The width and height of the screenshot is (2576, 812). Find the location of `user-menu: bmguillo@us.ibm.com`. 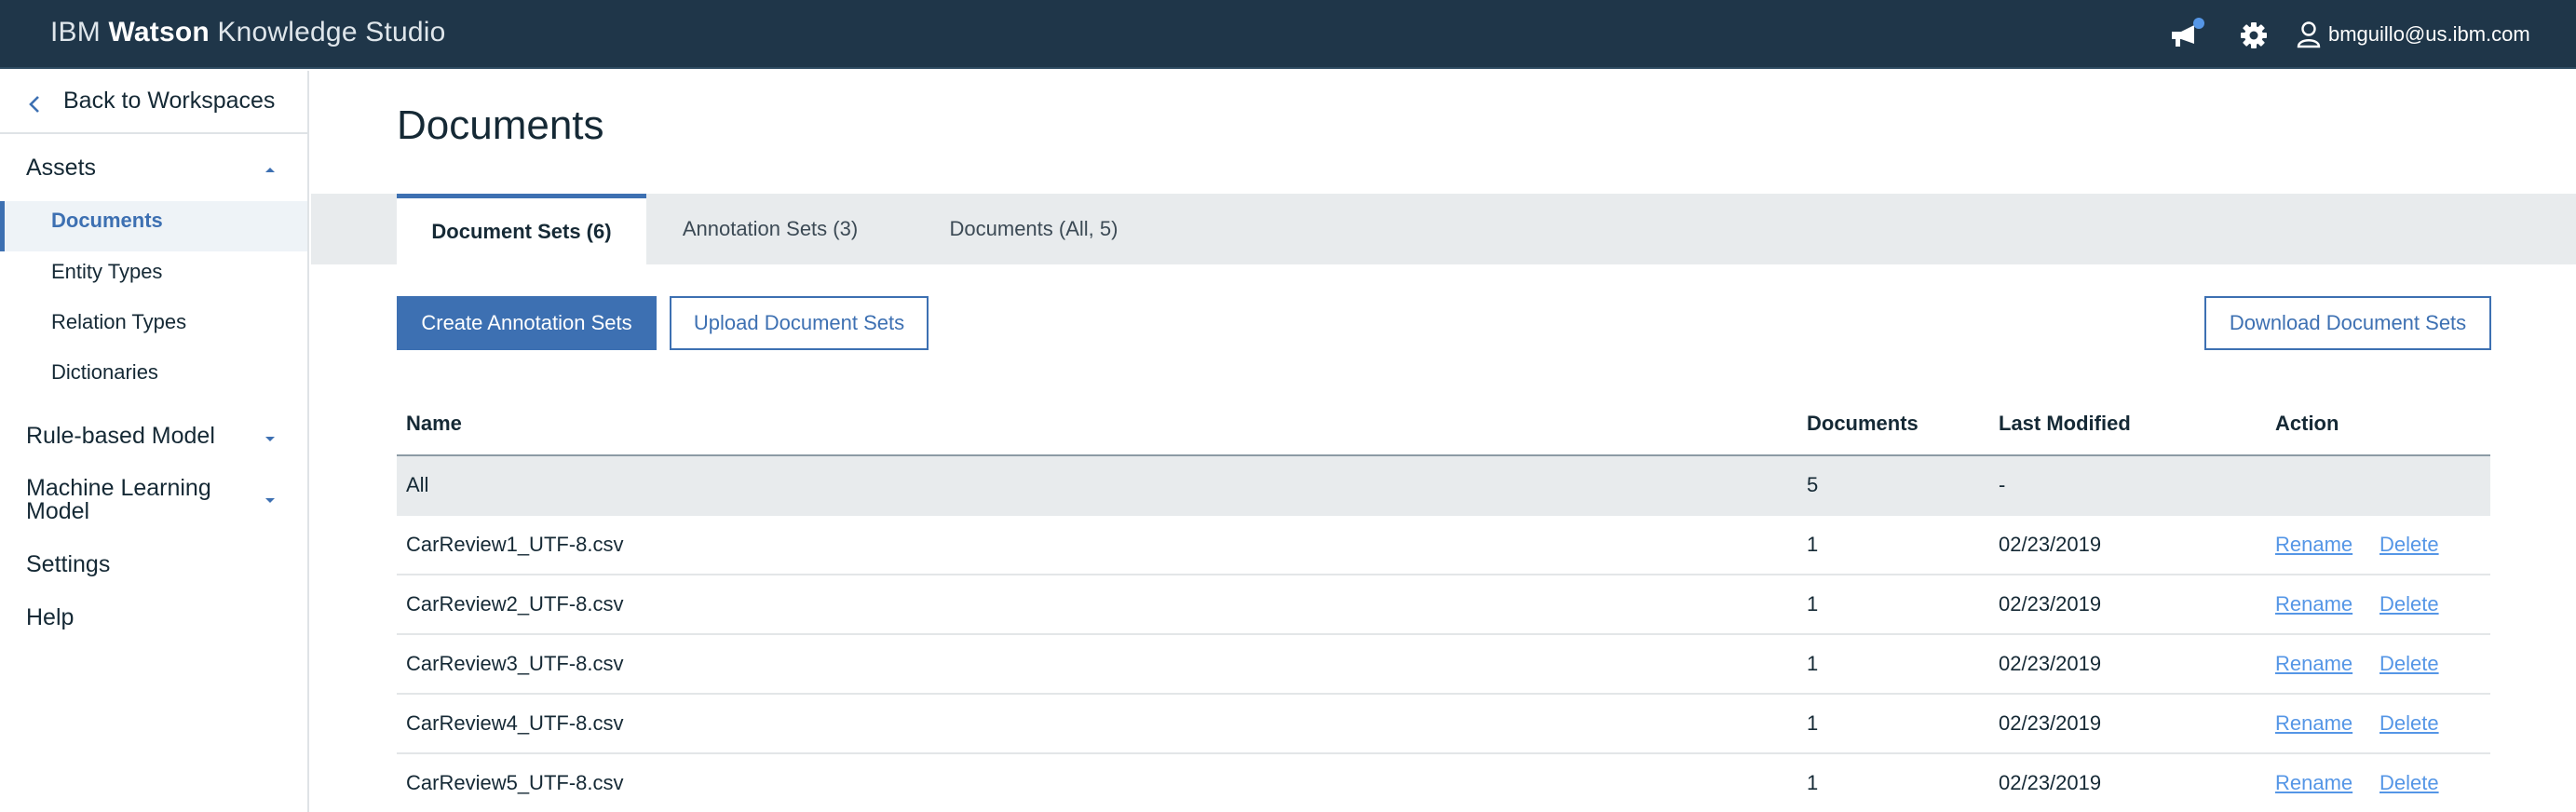

user-menu: bmguillo@us.ibm.com is located at coordinates (2413, 34).